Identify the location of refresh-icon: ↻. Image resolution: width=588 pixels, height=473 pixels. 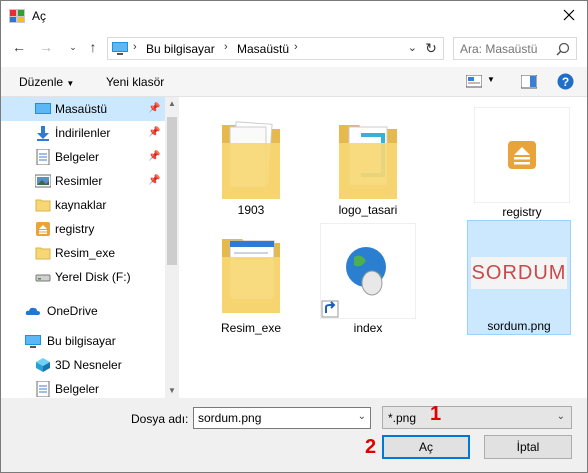
(431, 48).